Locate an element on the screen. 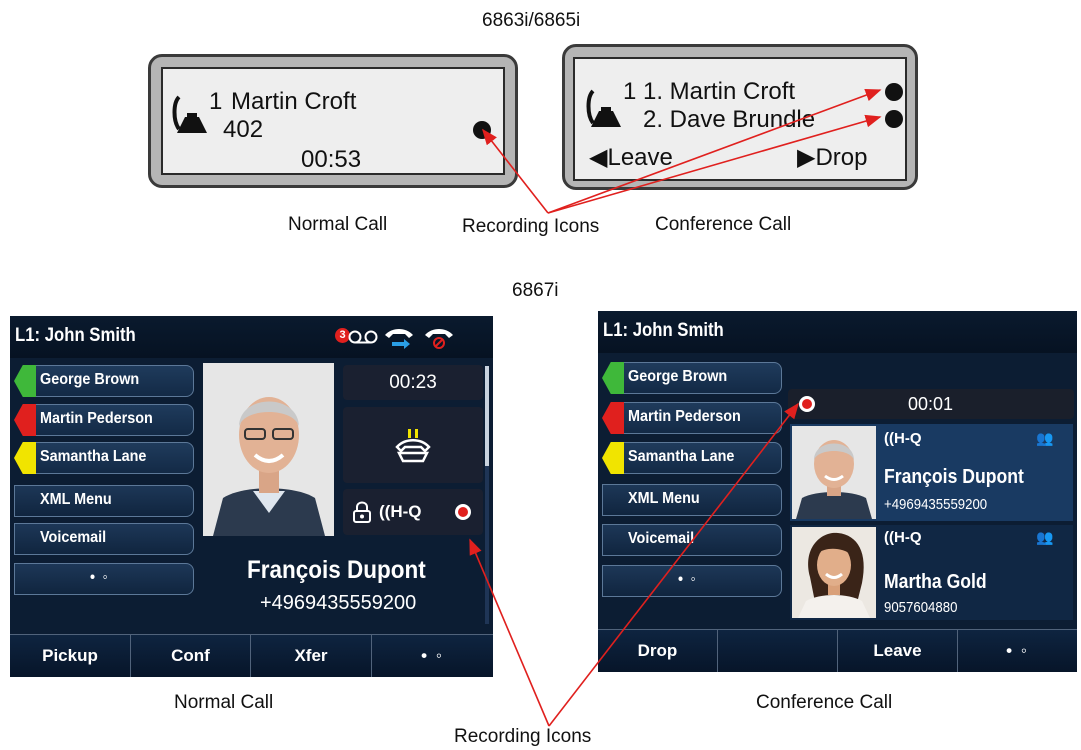 This screenshot has width=1081, height=750. model-label-6867i: 6867i is located at coordinates (535, 290).